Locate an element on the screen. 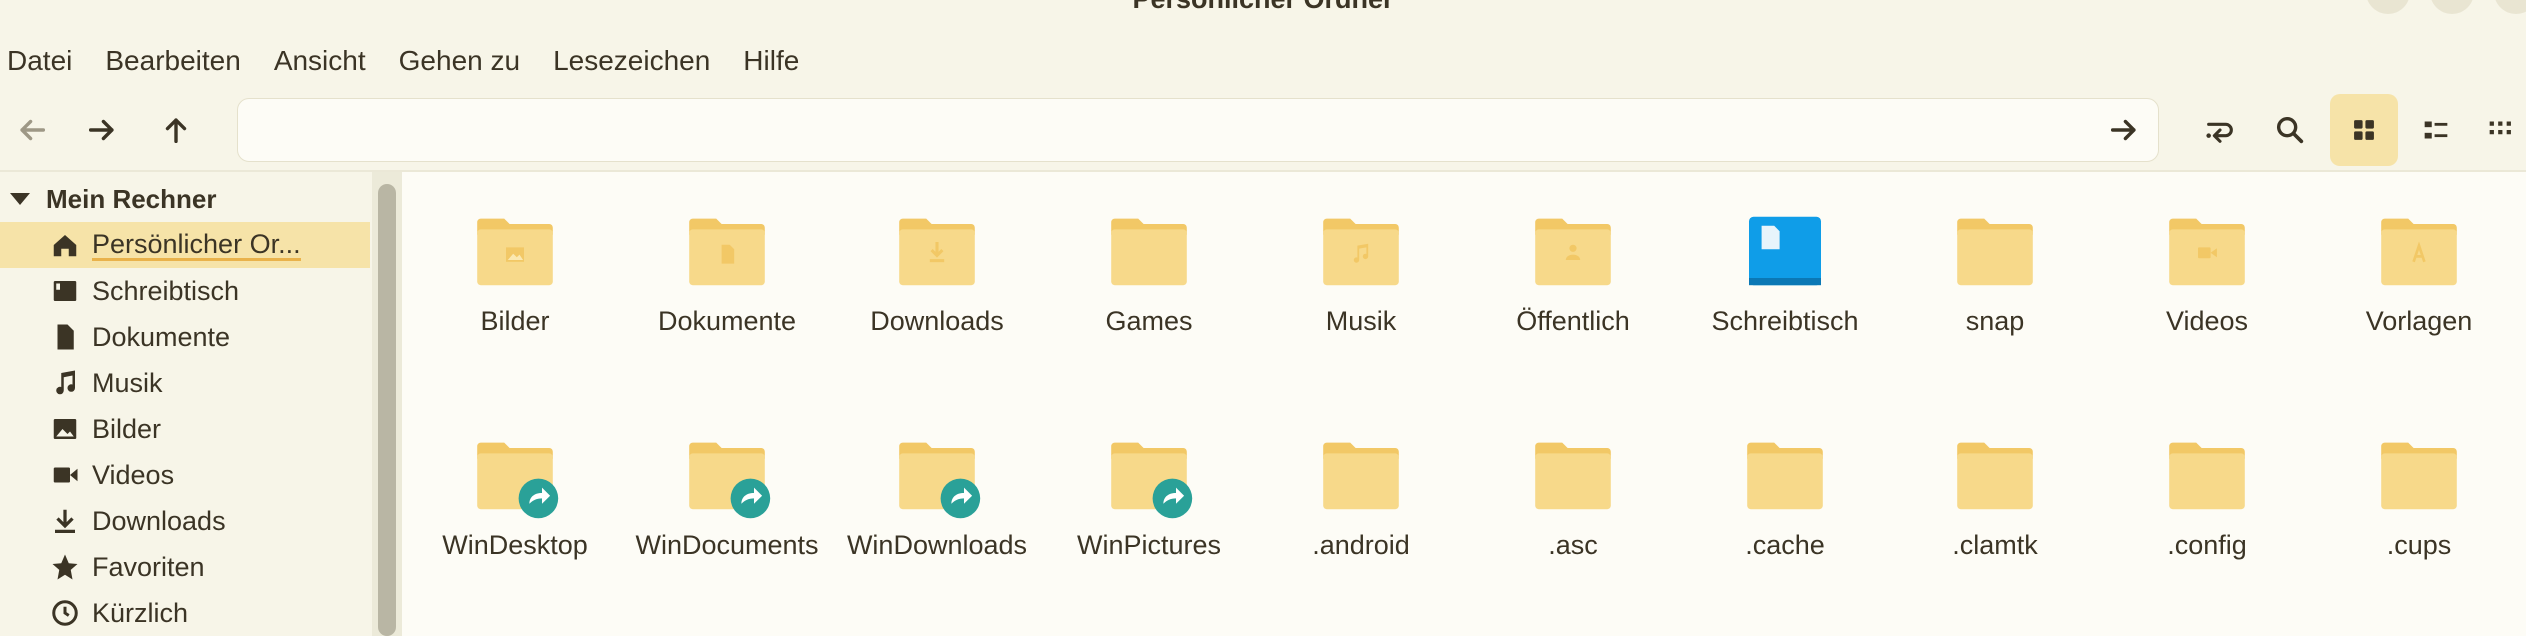 The height and width of the screenshot is (636, 2526). sidebar-item-label: Dokumente is located at coordinates (161, 336).